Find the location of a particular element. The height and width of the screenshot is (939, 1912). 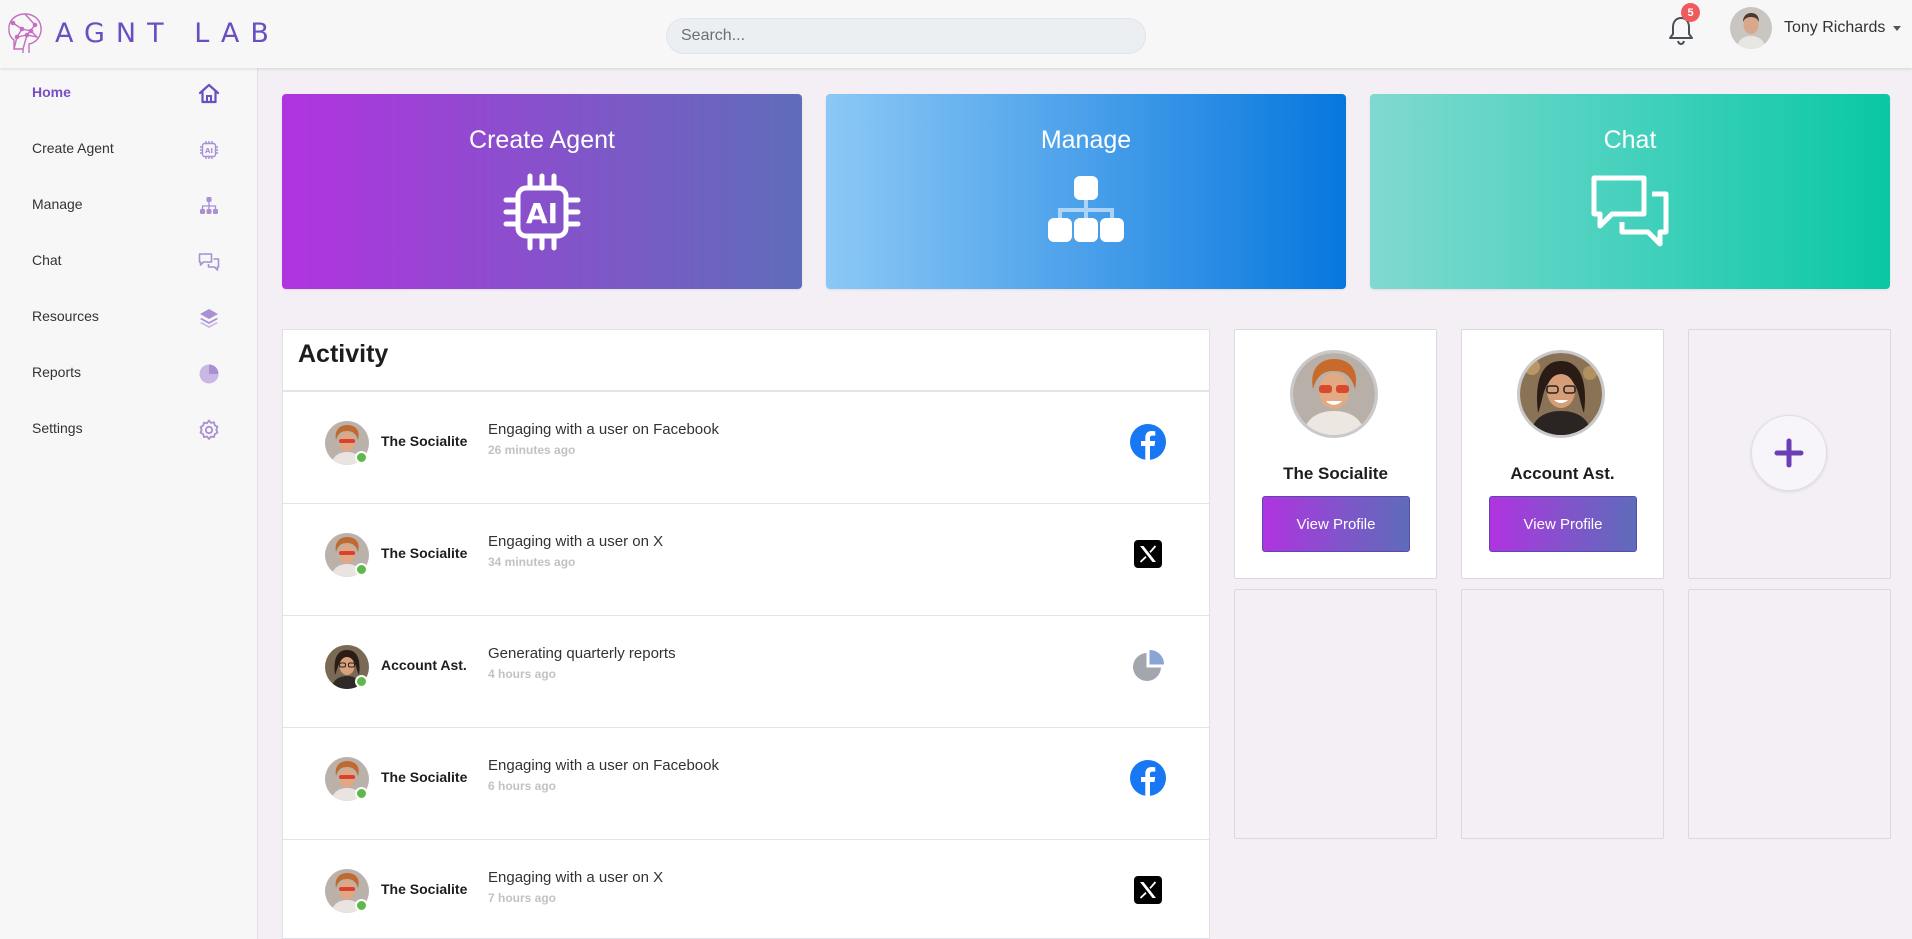

add-agent-slot is located at coordinates (1789, 454).